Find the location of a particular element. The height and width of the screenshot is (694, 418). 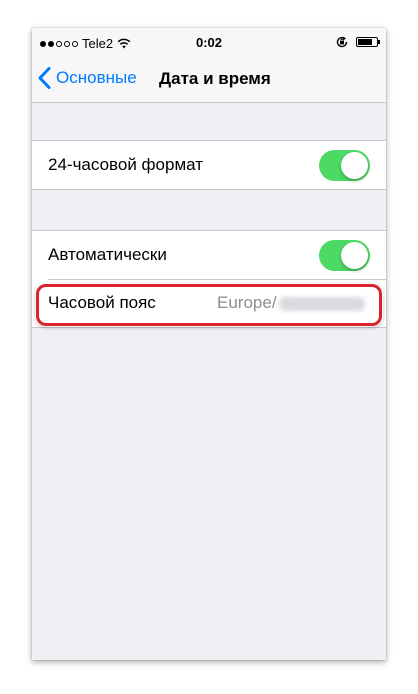

format-24h-label: 24-часовой формат is located at coordinates (125, 164).